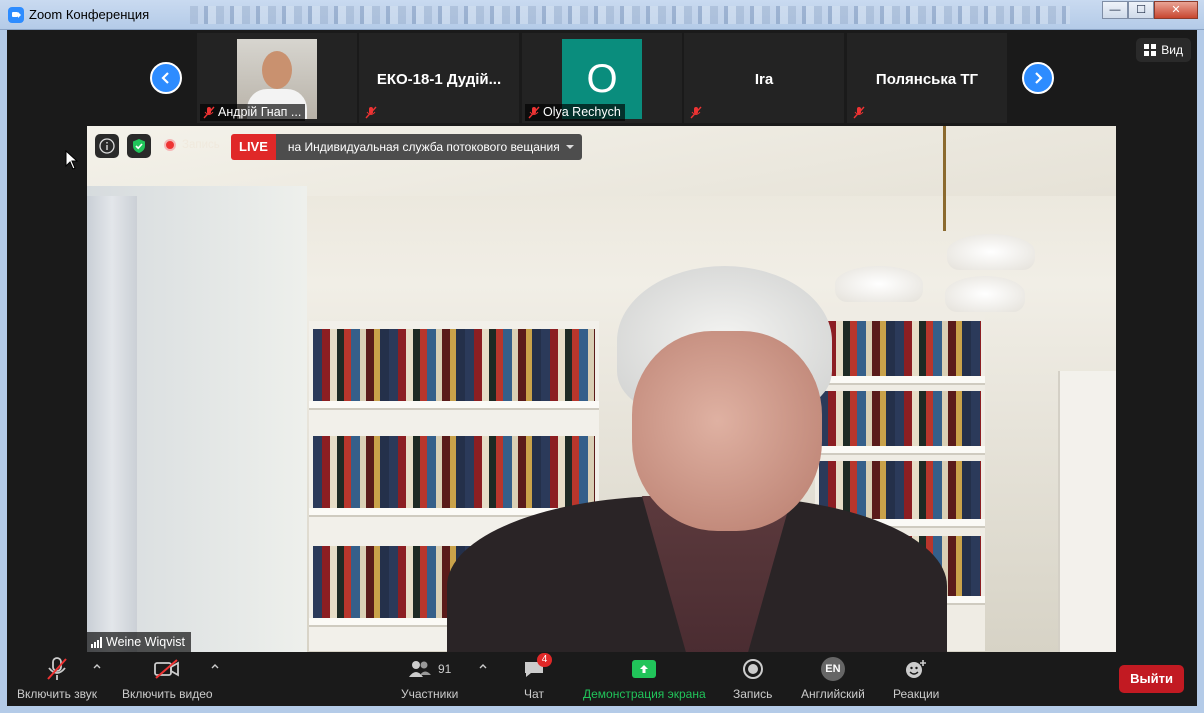  What do you see at coordinates (534, 694) in the screenshot?
I see `chat-label: Чат` at bounding box center [534, 694].